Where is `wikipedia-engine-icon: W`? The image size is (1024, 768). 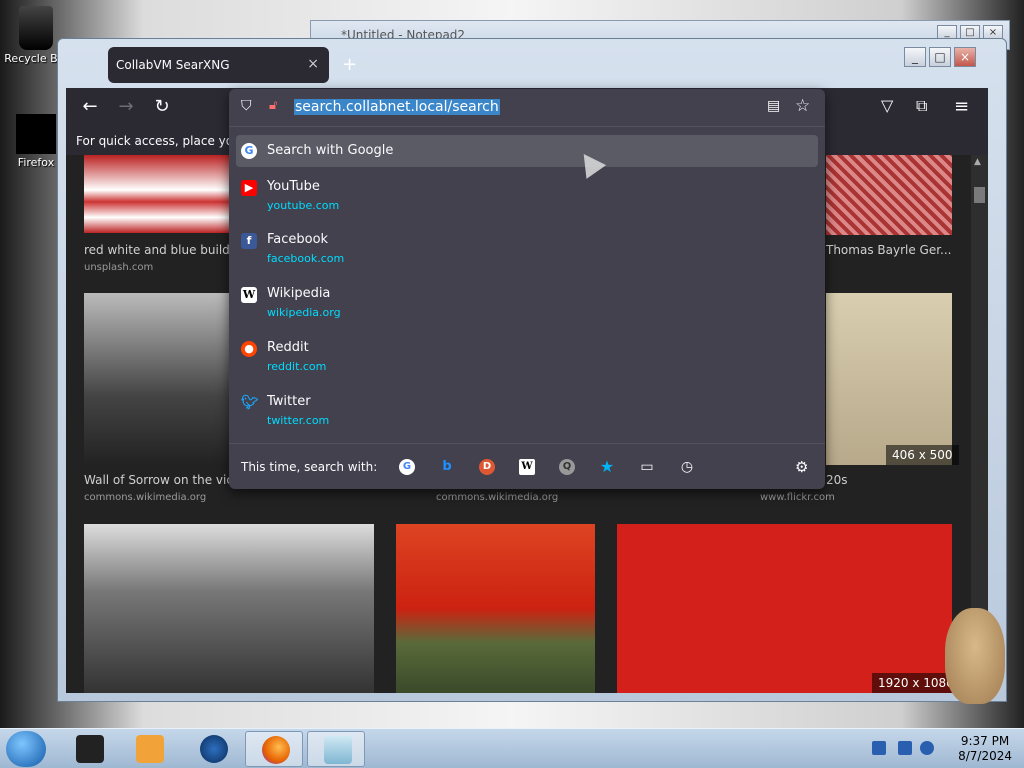
wikipedia-engine-icon: W is located at coordinates (527, 467).